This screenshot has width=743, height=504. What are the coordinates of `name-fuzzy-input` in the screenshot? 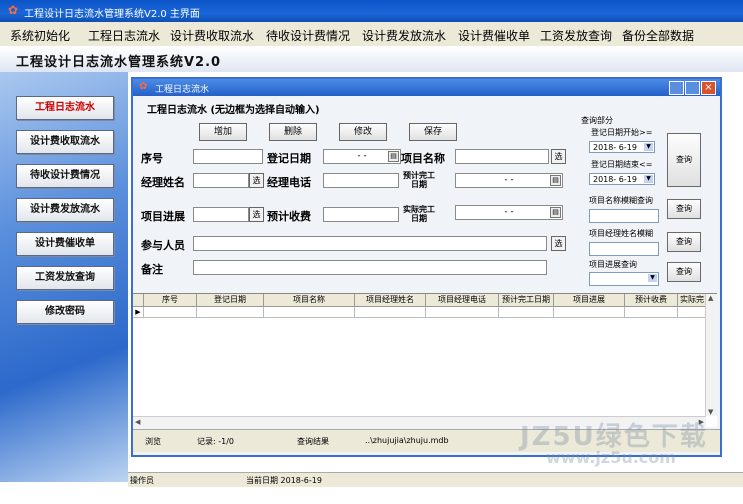 It's located at (624, 216).